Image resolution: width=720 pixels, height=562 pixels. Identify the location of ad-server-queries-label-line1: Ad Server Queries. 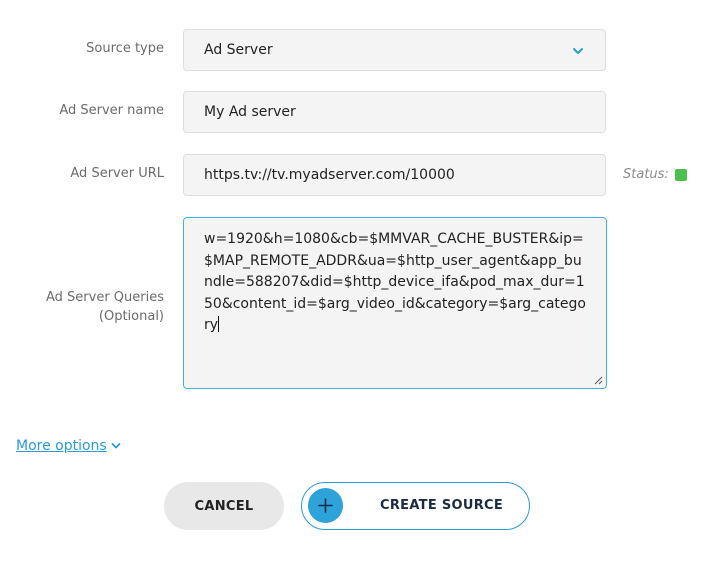
(104, 297).